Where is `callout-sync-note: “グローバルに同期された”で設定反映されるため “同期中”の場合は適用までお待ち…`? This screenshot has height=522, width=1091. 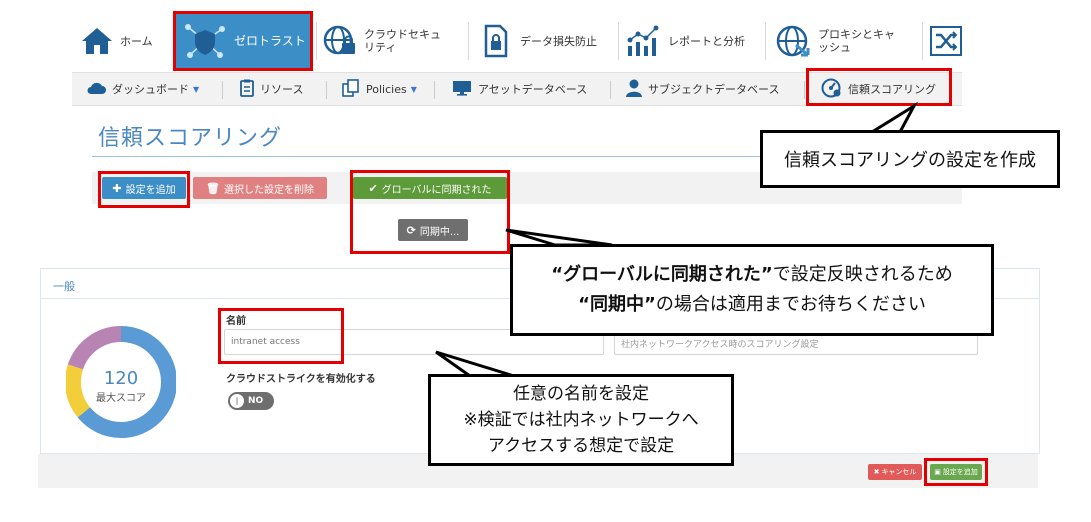 callout-sync-note: “グローバルに同期された”で設定反映されるため “同期中”の場合は適用までお待ち… is located at coordinates (752, 290).